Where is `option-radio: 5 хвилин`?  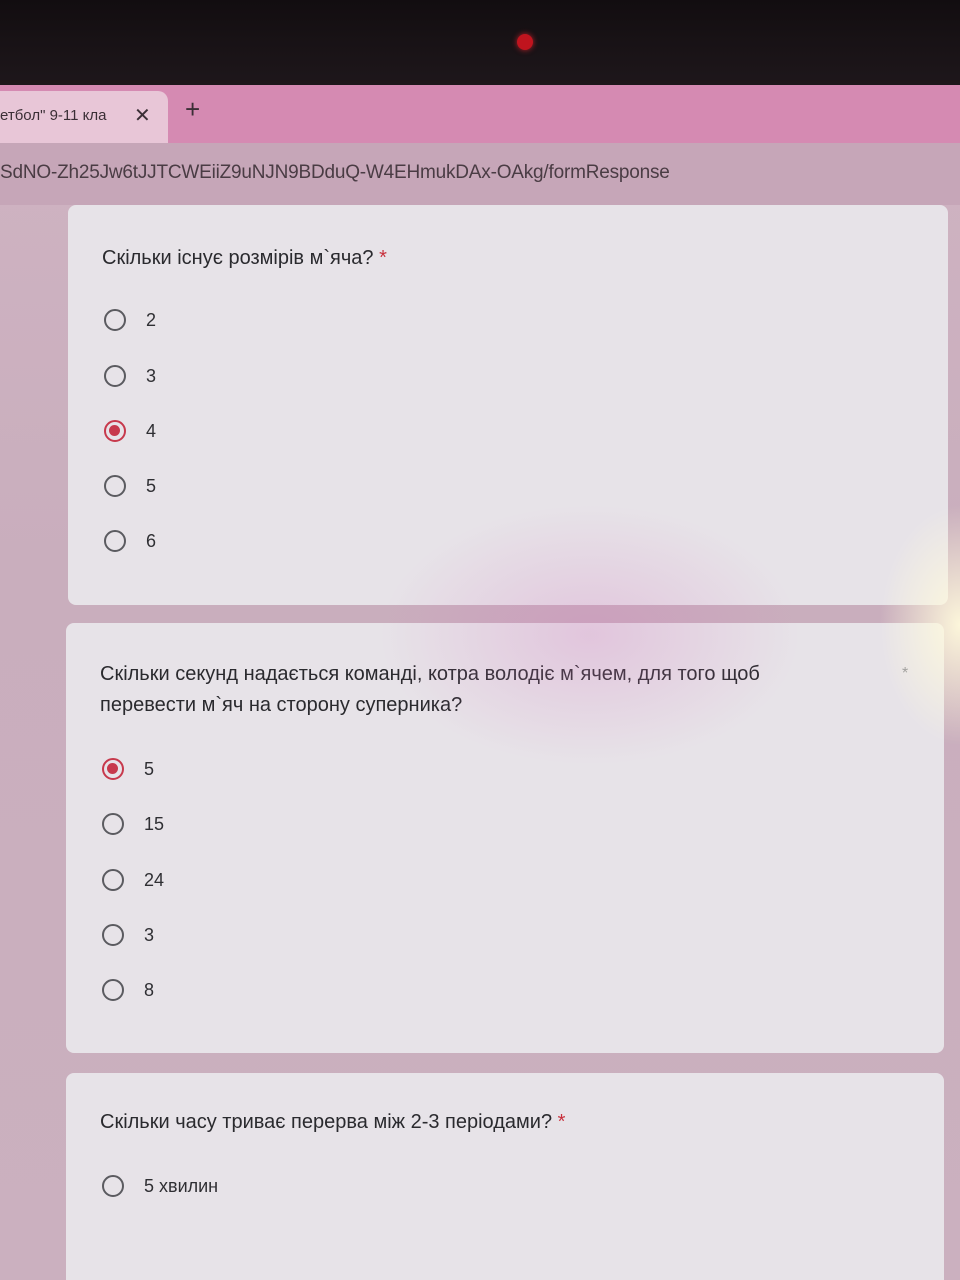 option-radio: 5 хвилин is located at coordinates (160, 1186).